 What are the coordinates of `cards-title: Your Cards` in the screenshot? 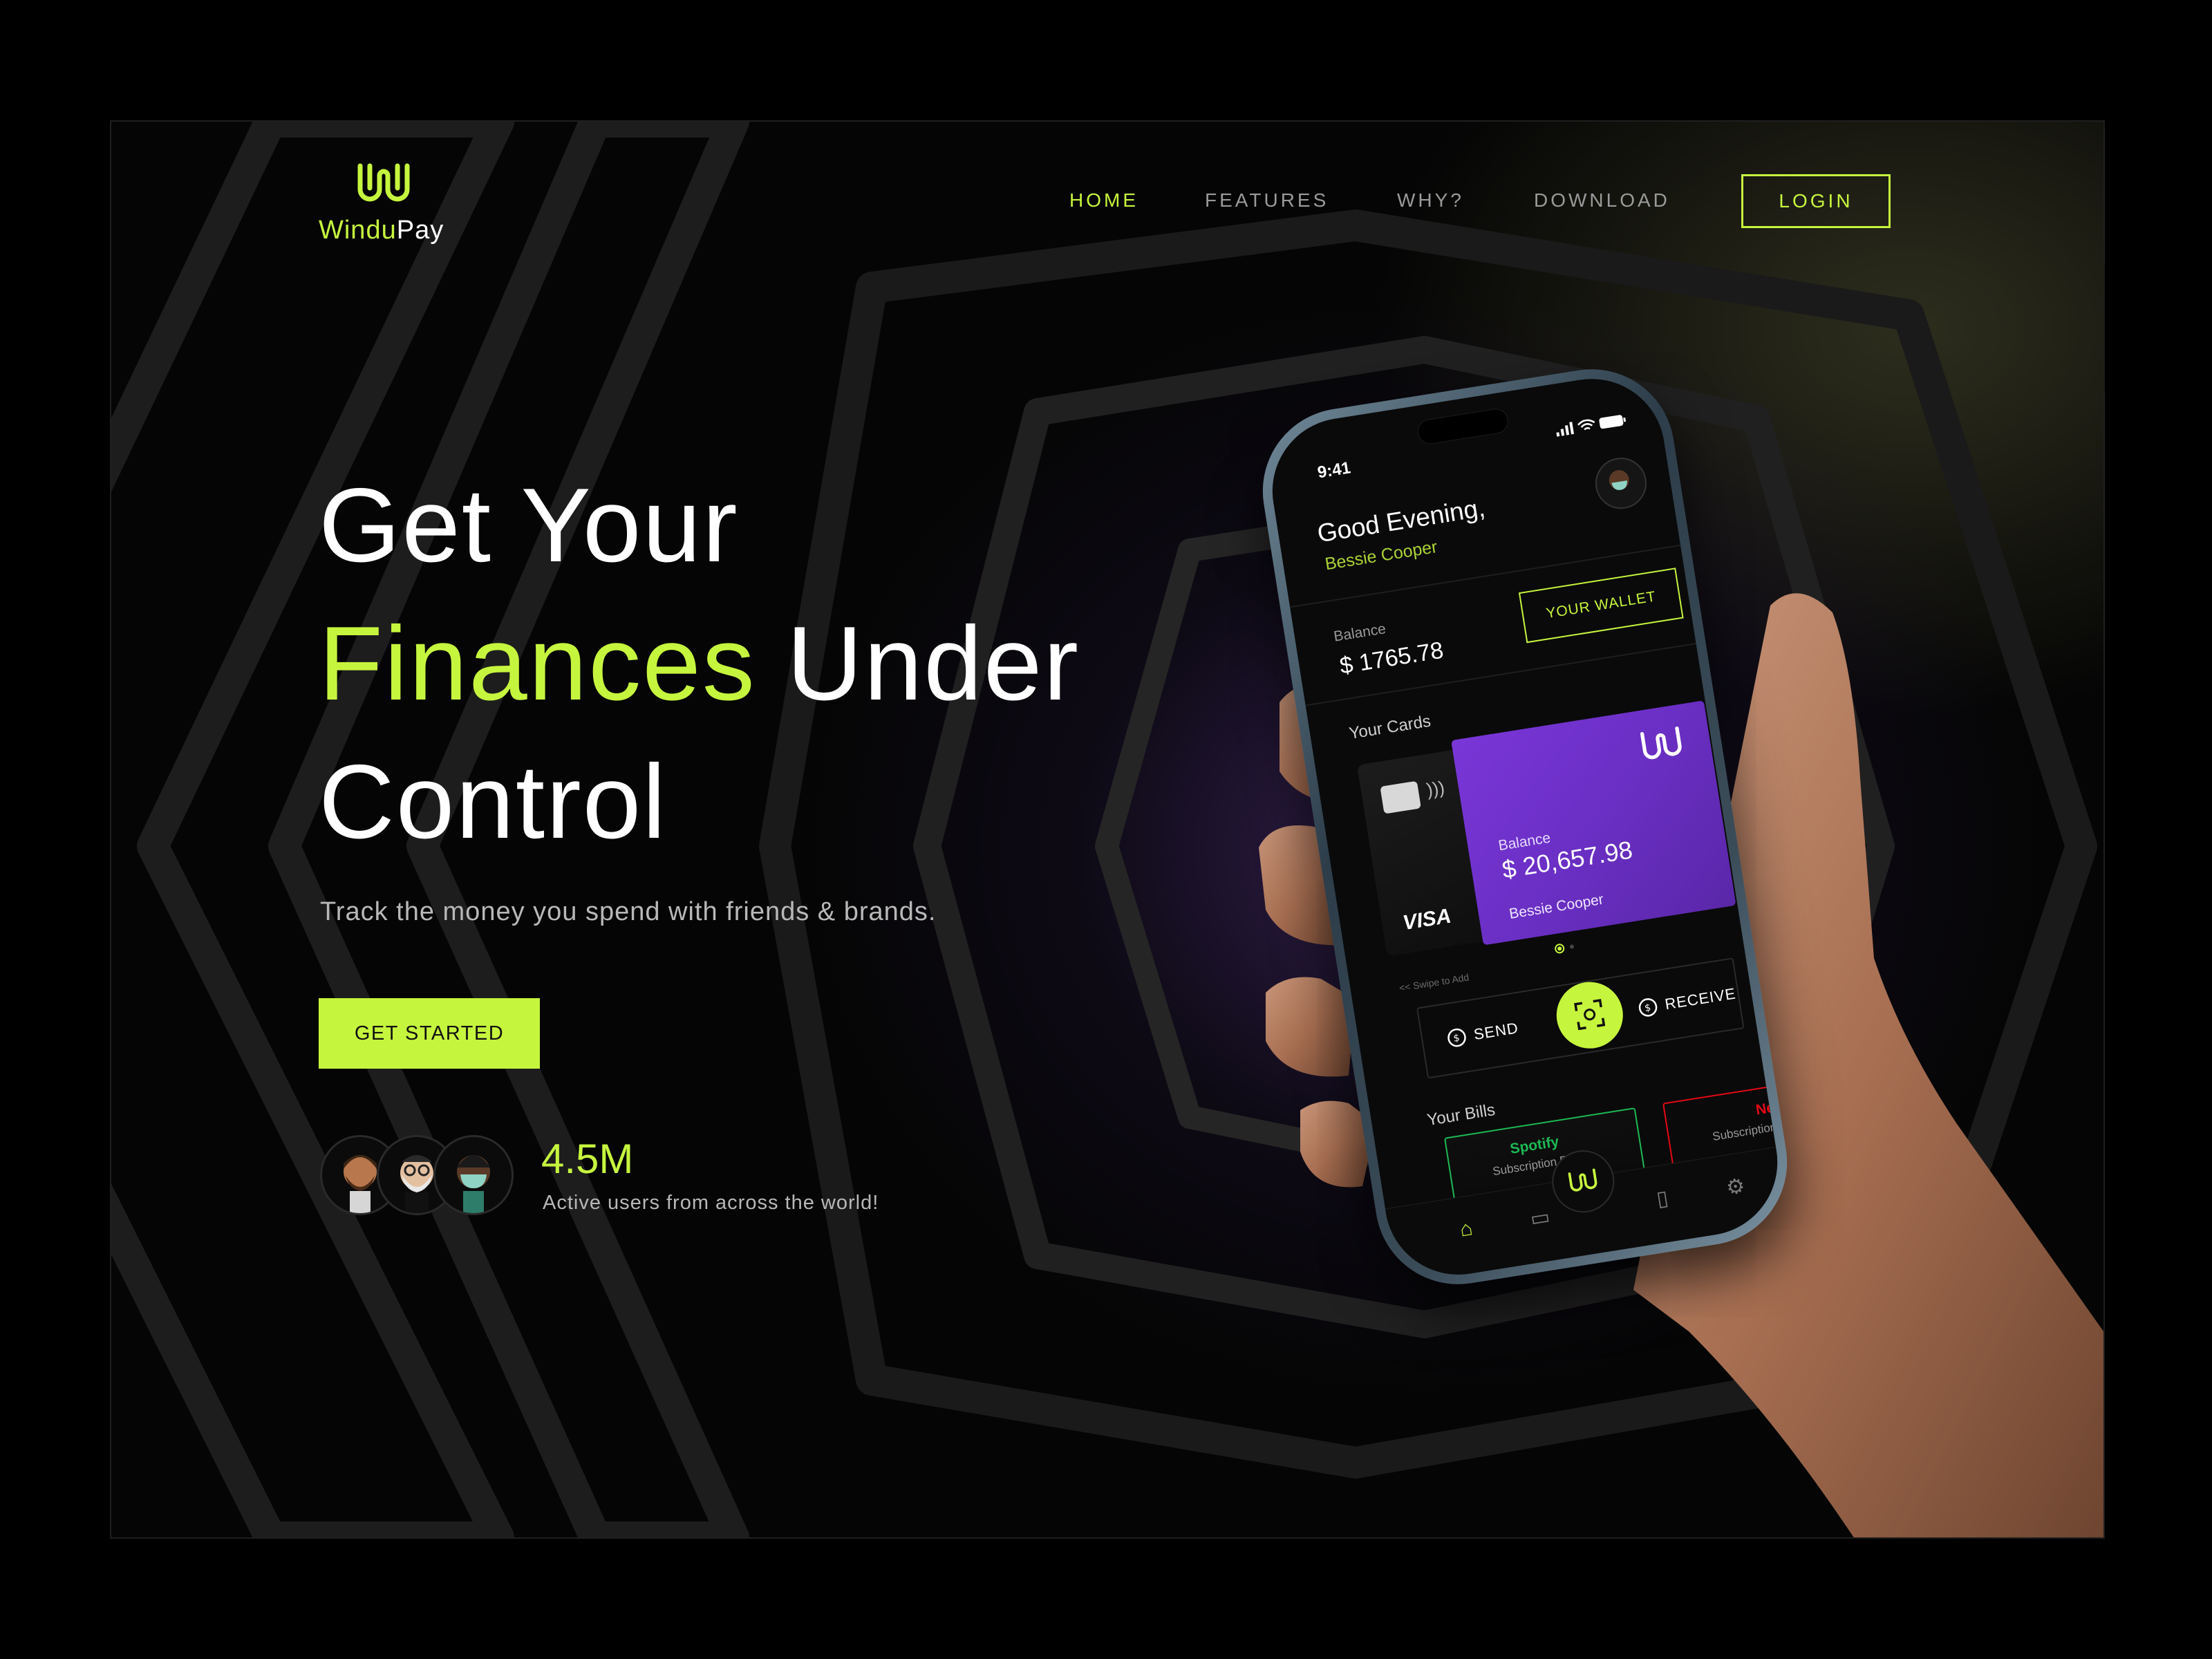 It's located at (1389, 727).